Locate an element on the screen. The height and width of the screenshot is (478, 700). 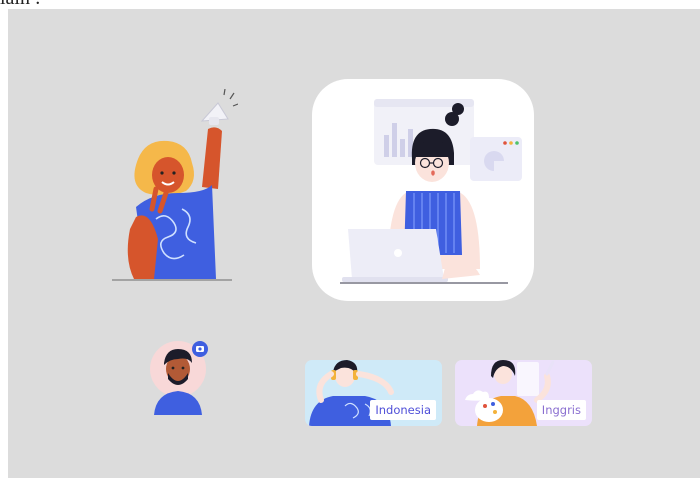
browser-window-icon is located at coordinates (496, 159).